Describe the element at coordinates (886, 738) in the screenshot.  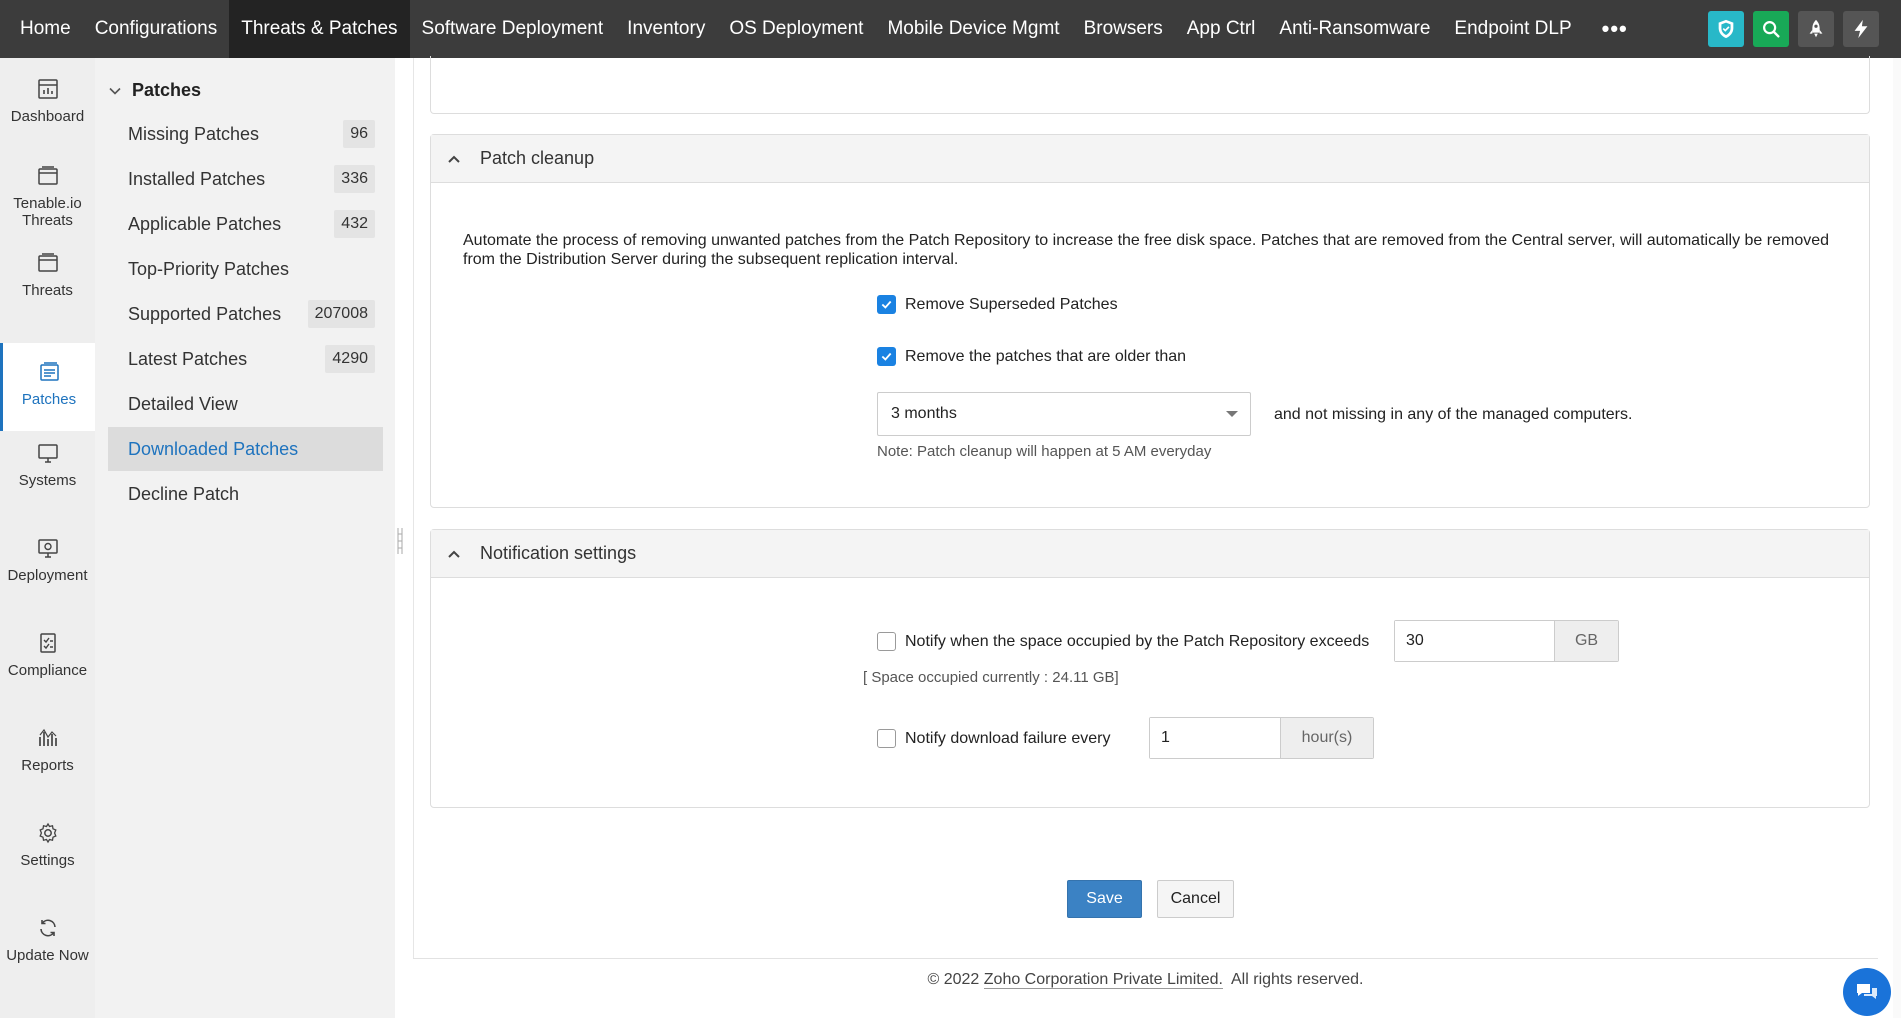
I see `failure-notify-checkbox` at that location.